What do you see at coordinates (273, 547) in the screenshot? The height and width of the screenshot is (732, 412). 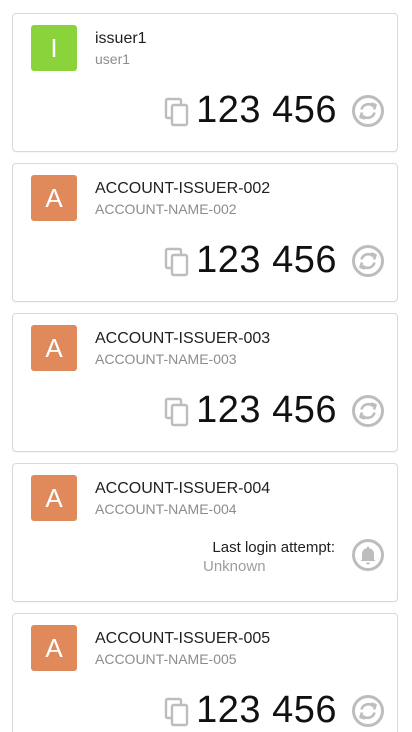 I see `last-login-label: Last login attempt:` at bounding box center [273, 547].